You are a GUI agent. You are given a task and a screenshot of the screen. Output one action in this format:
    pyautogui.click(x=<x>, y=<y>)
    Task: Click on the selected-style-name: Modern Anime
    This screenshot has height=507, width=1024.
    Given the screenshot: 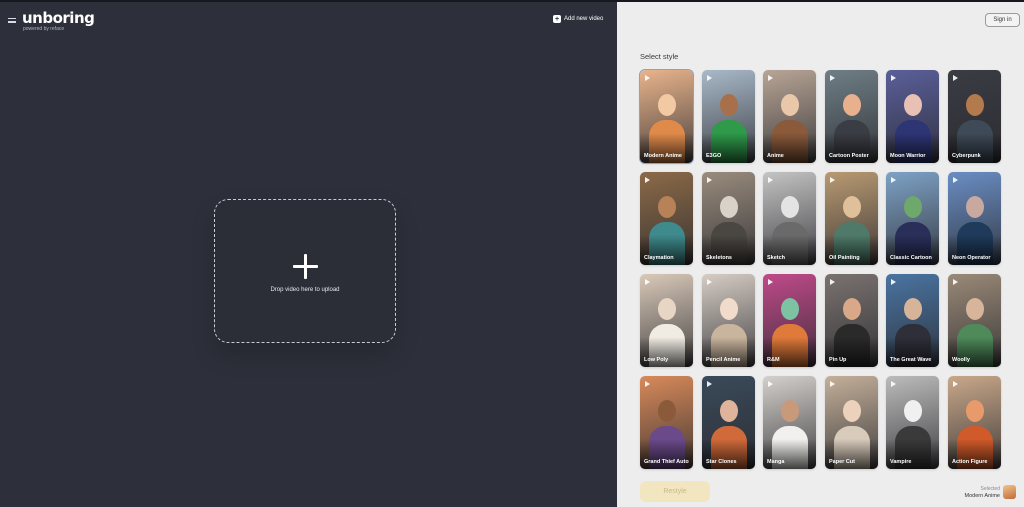 What is the action you would take?
    pyautogui.click(x=982, y=496)
    